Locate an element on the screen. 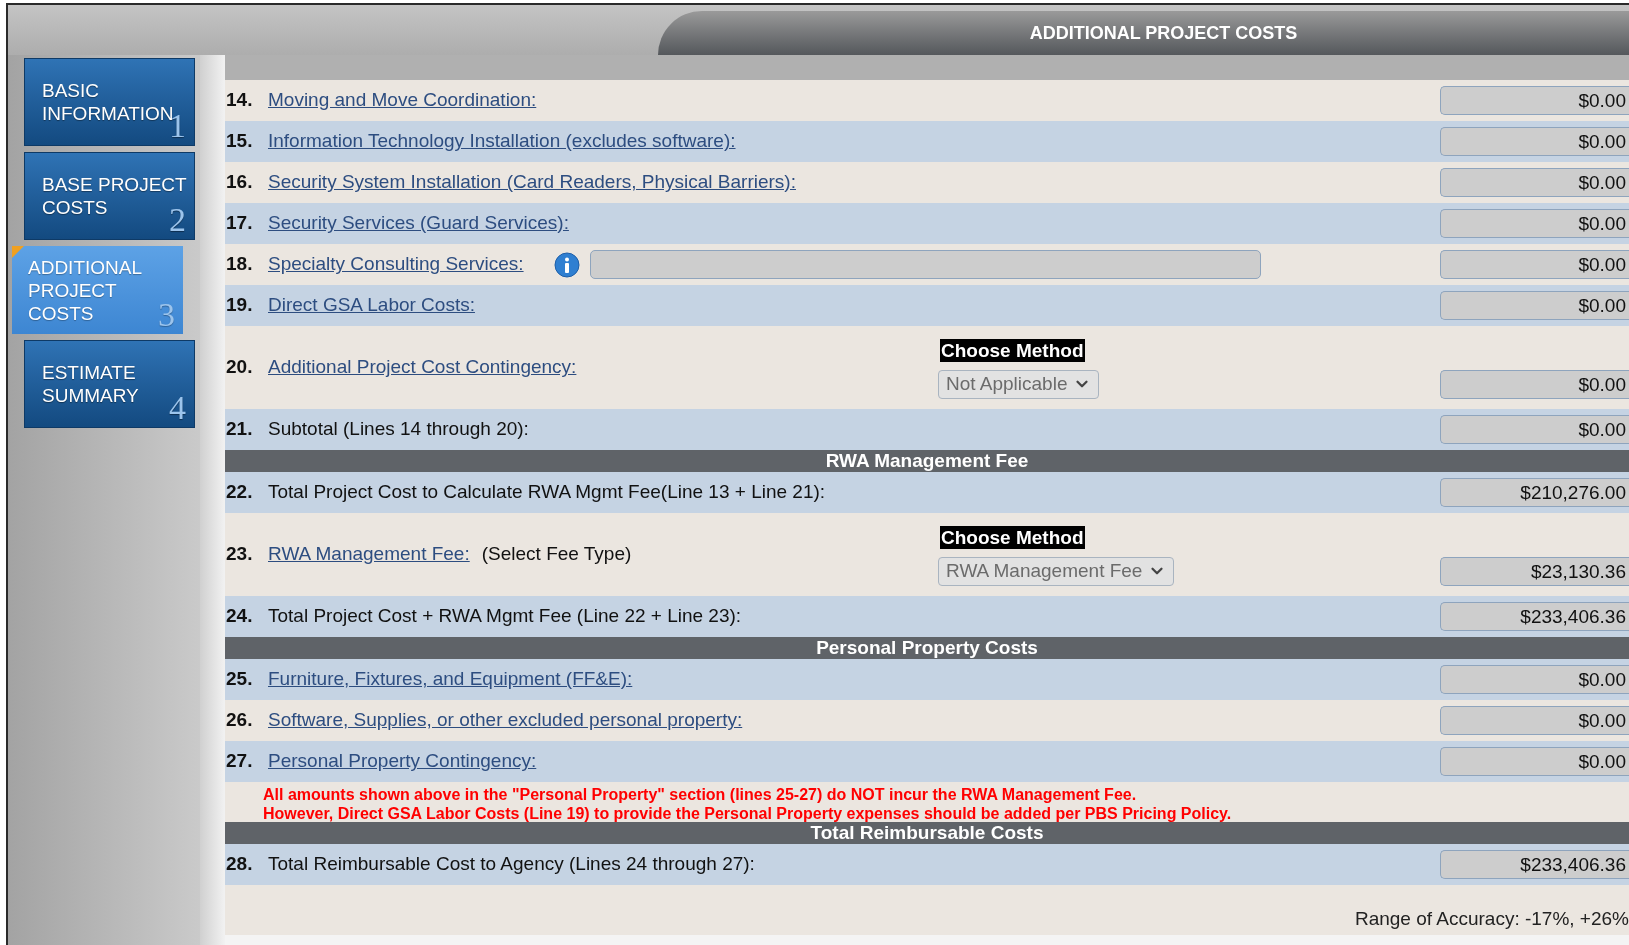 The width and height of the screenshot is (1629, 945). method-select: RWA Management Fee is located at coordinates (1056, 571).